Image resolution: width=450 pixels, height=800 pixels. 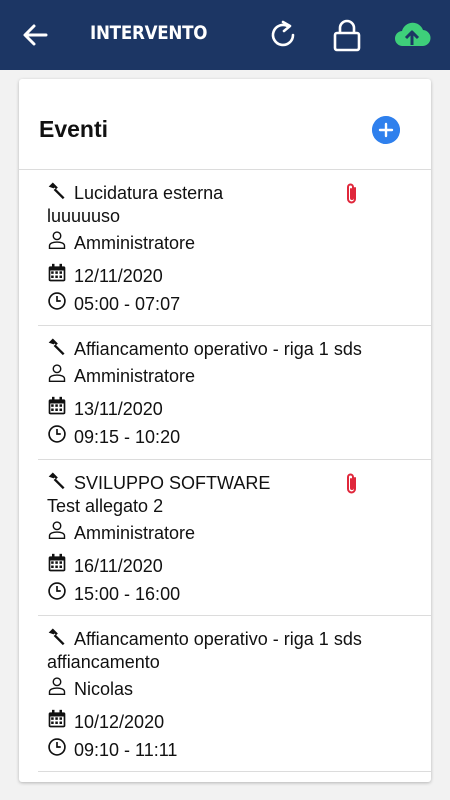 What do you see at coordinates (118, 276) in the screenshot?
I see `event-date: 12/11/2020` at bounding box center [118, 276].